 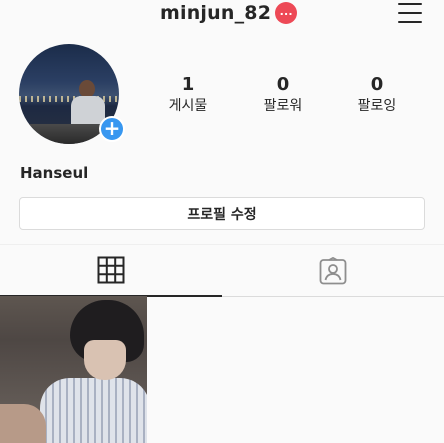 What do you see at coordinates (216, 13) in the screenshot?
I see `username-text: minjun_82` at bounding box center [216, 13].